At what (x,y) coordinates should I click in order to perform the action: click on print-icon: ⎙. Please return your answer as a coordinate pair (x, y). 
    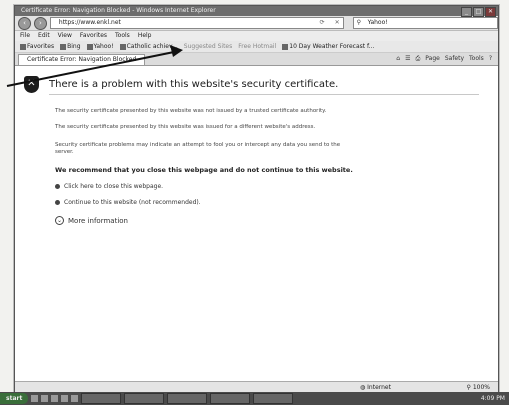
    Looking at the image, I should click on (417, 59).